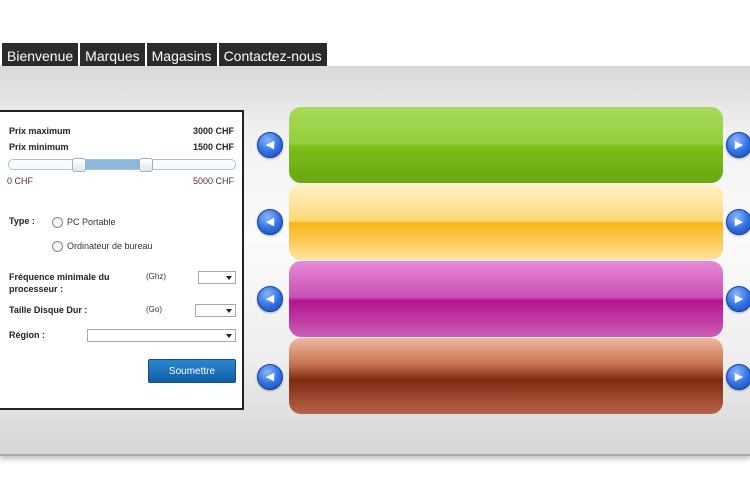 The image size is (750, 500). Describe the element at coordinates (20, 181) in the screenshot. I see `range-min-label: 0 CHF` at that location.